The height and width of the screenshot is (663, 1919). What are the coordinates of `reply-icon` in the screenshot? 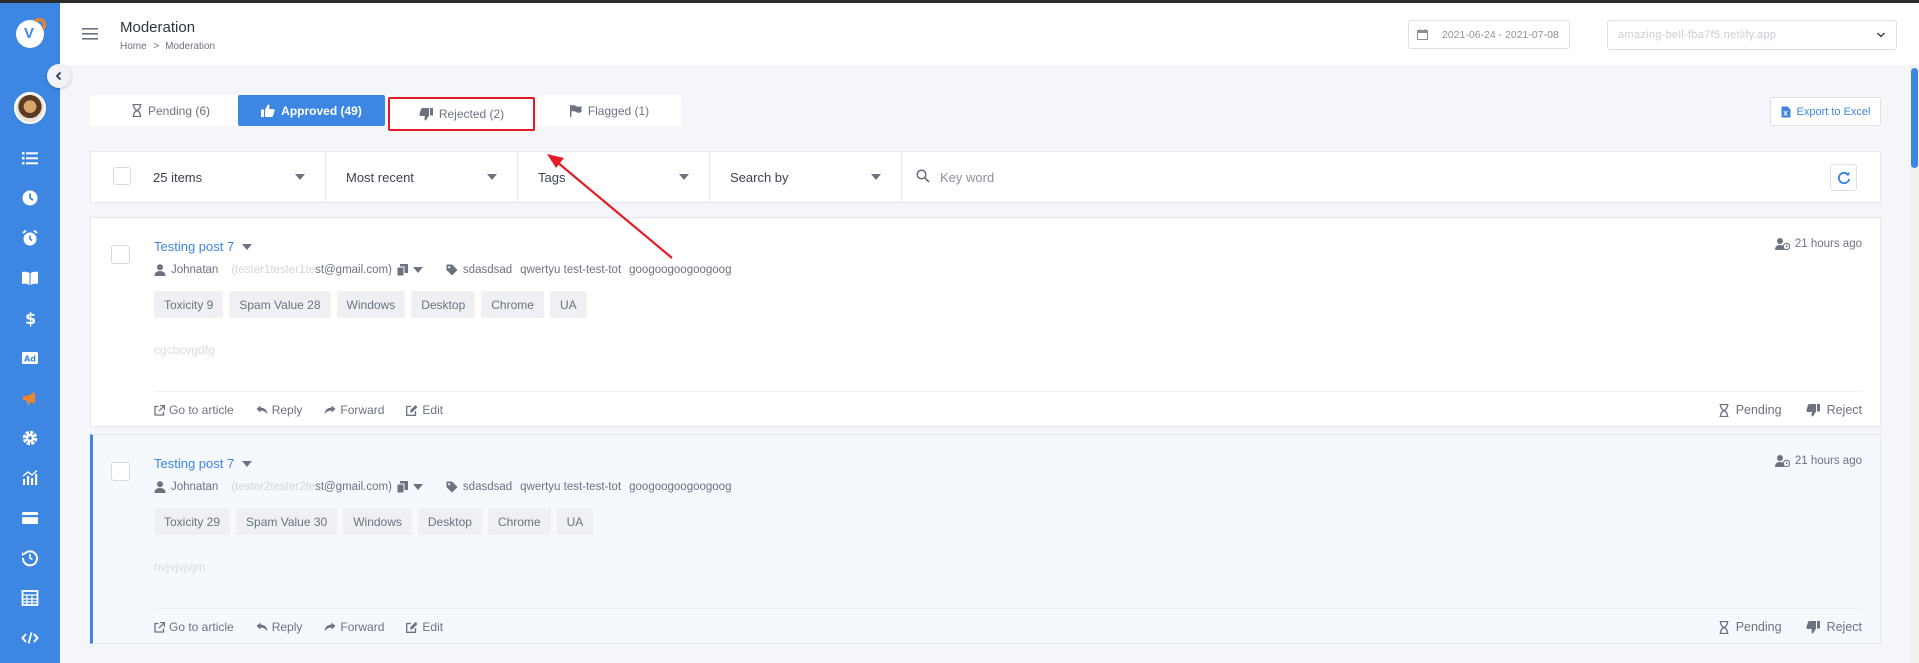 It's located at (262, 410).